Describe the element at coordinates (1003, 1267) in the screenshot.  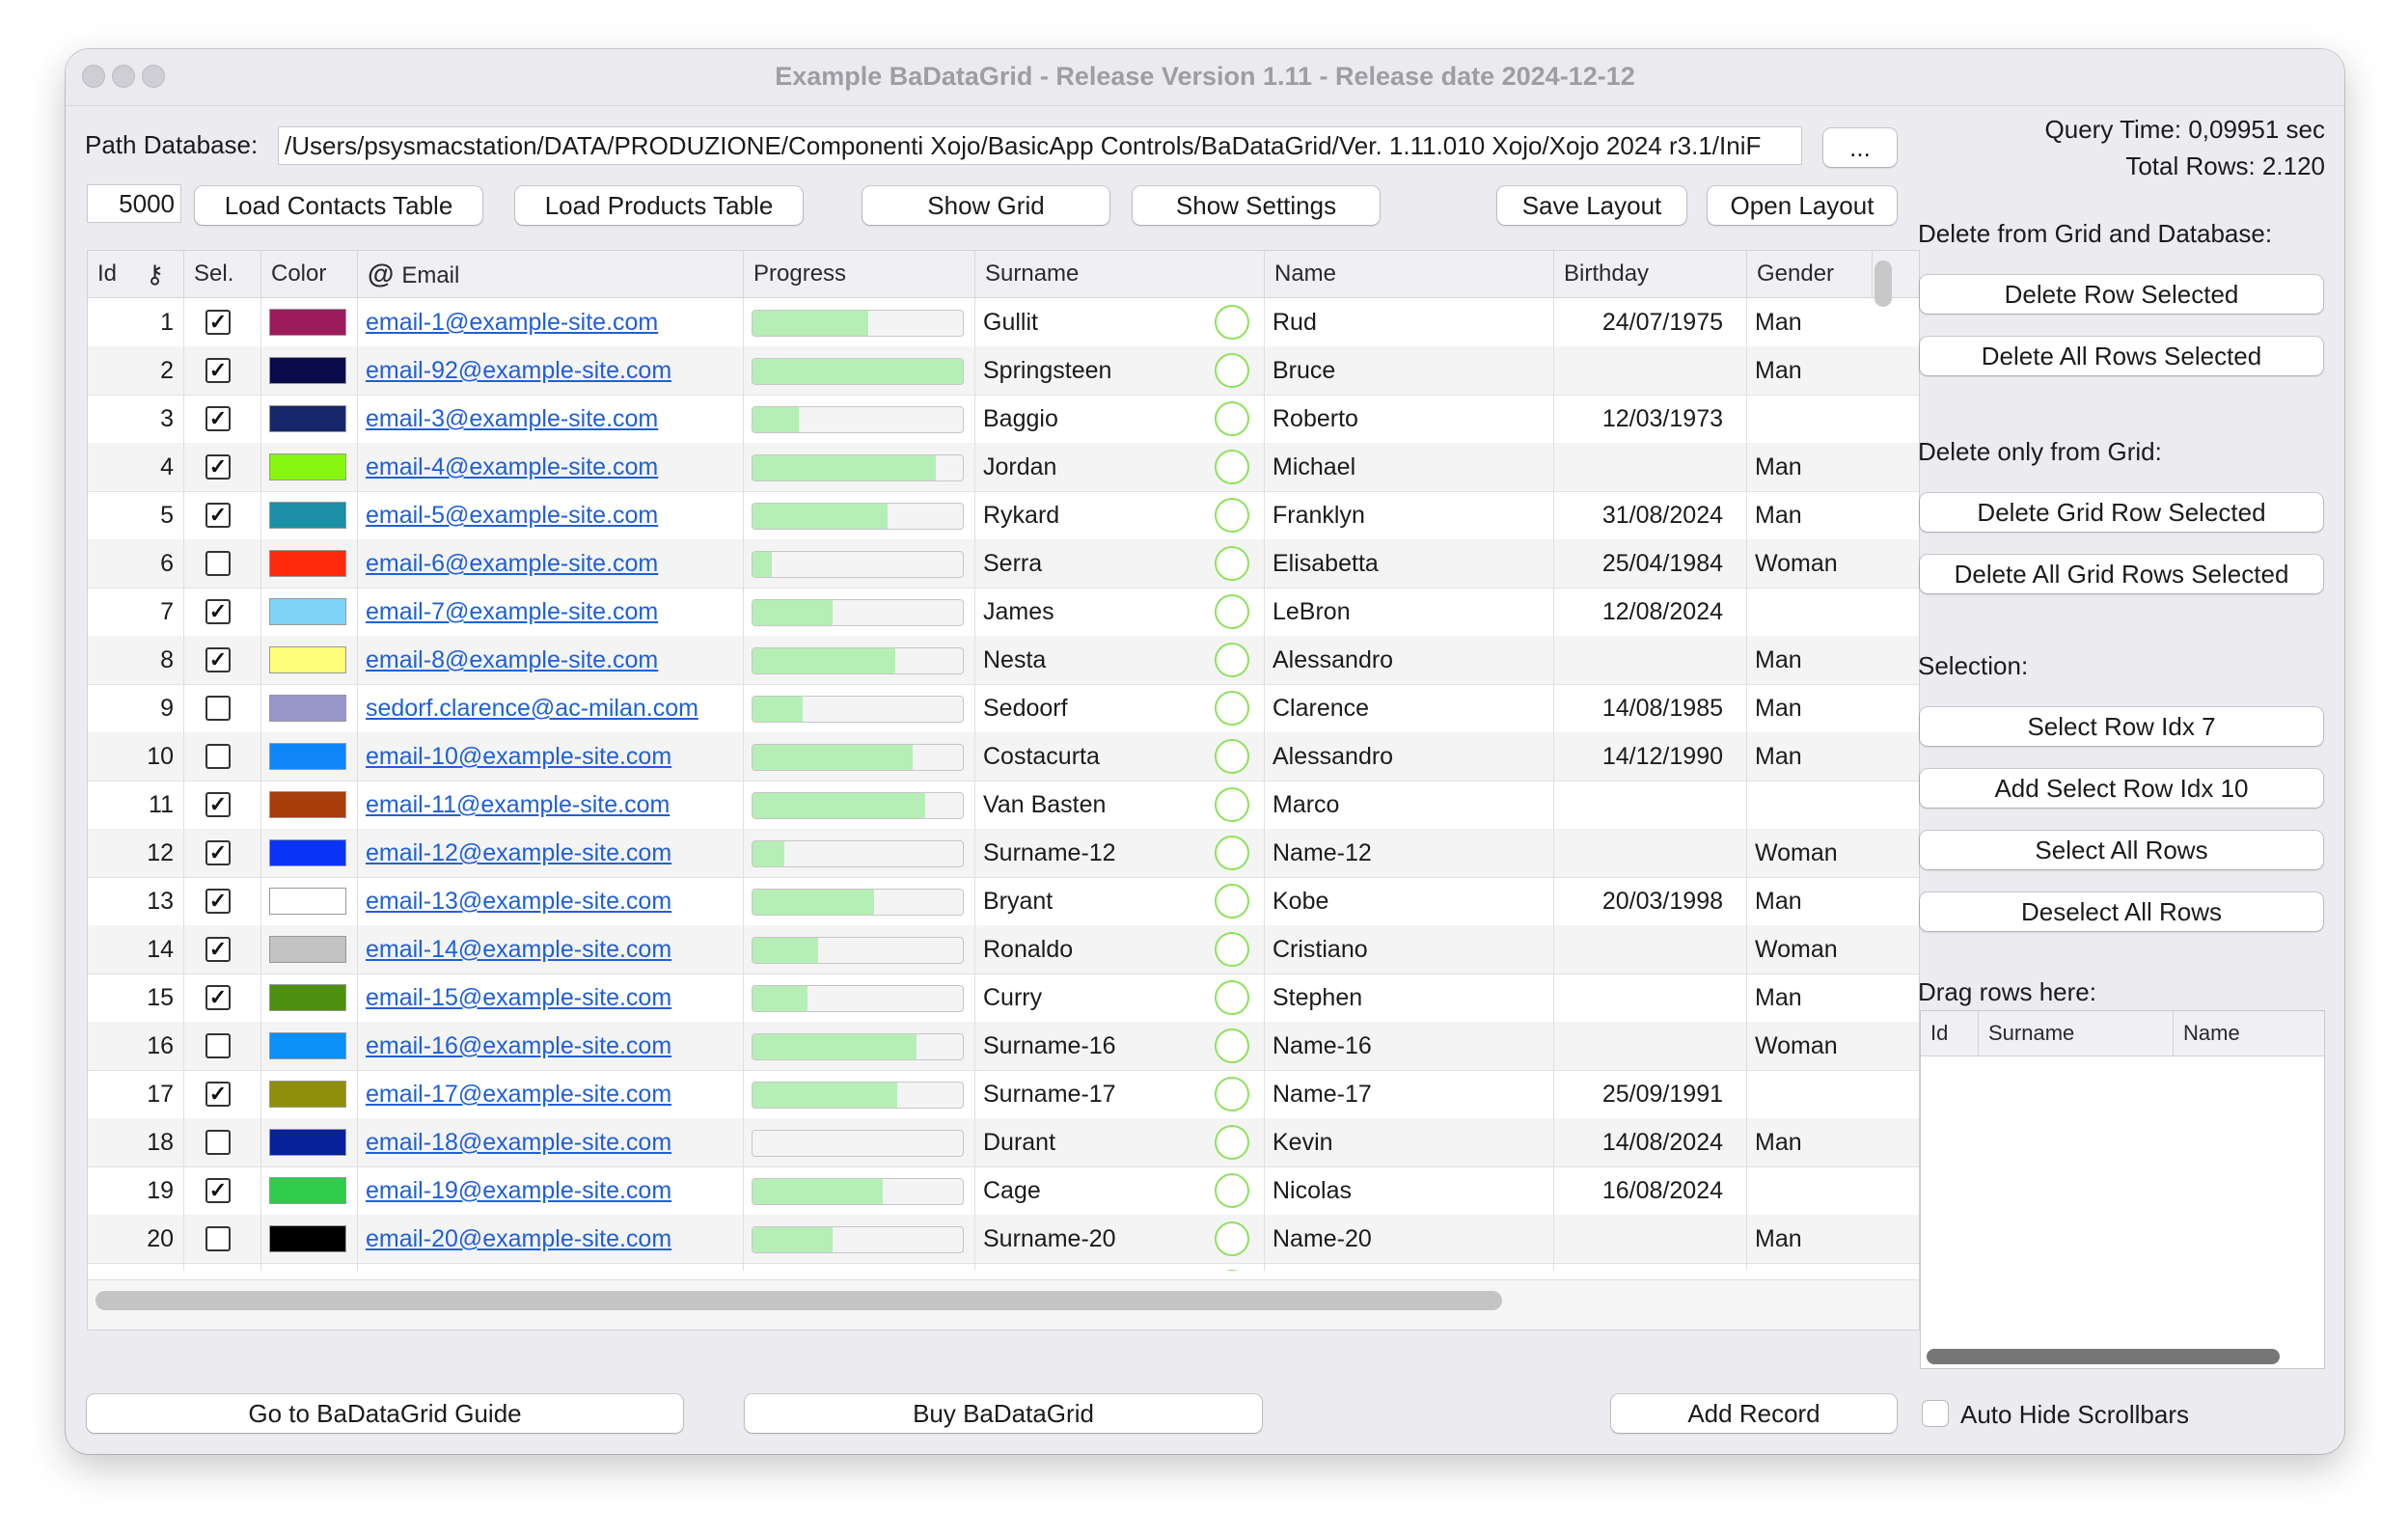
I see `table-row: 21 email-21@example-site.com ThompsonKlay` at that location.